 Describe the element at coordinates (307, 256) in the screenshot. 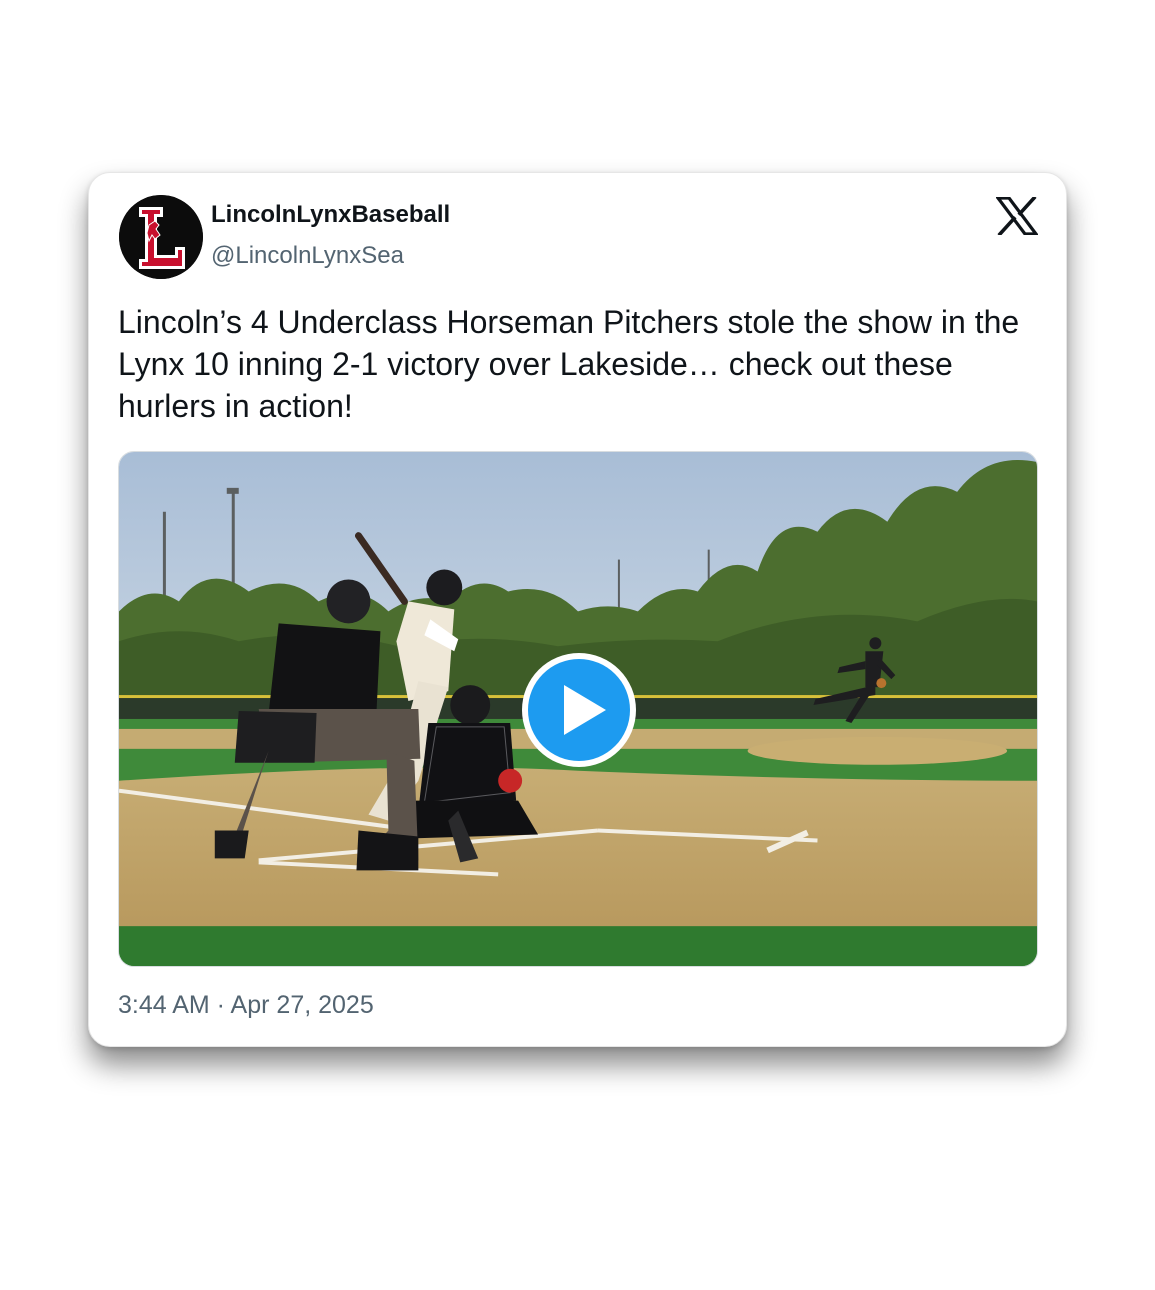

I see `user-handle: @LincolnLynxSea` at that location.